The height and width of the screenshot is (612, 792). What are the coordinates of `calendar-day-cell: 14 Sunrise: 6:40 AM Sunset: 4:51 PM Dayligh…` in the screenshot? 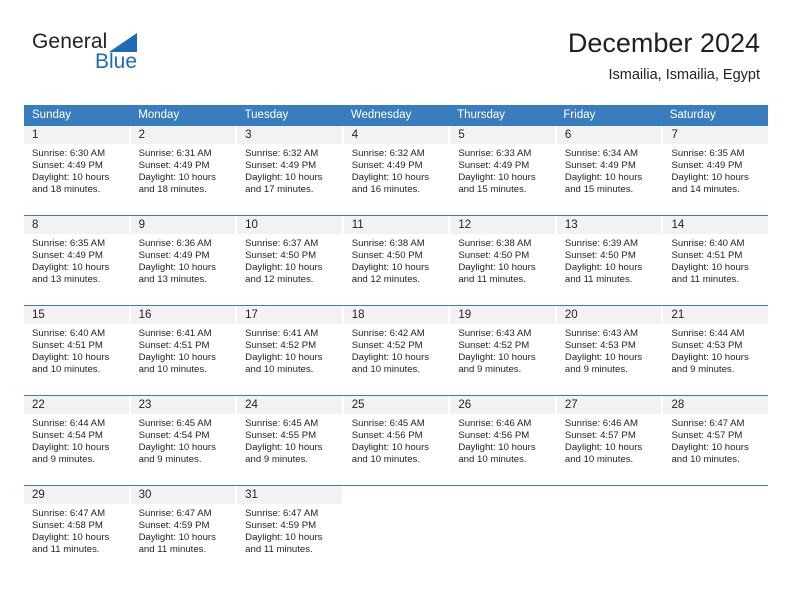 It's located at (715, 260).